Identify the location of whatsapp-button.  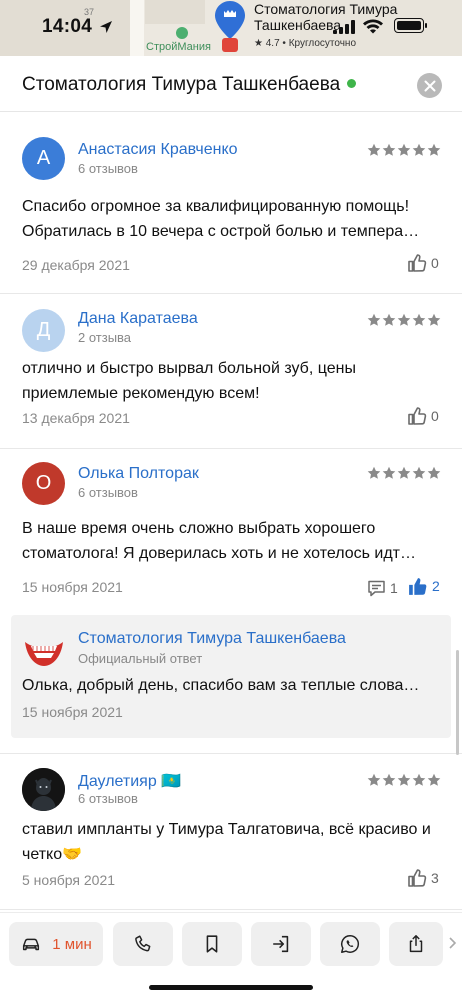
(350, 944).